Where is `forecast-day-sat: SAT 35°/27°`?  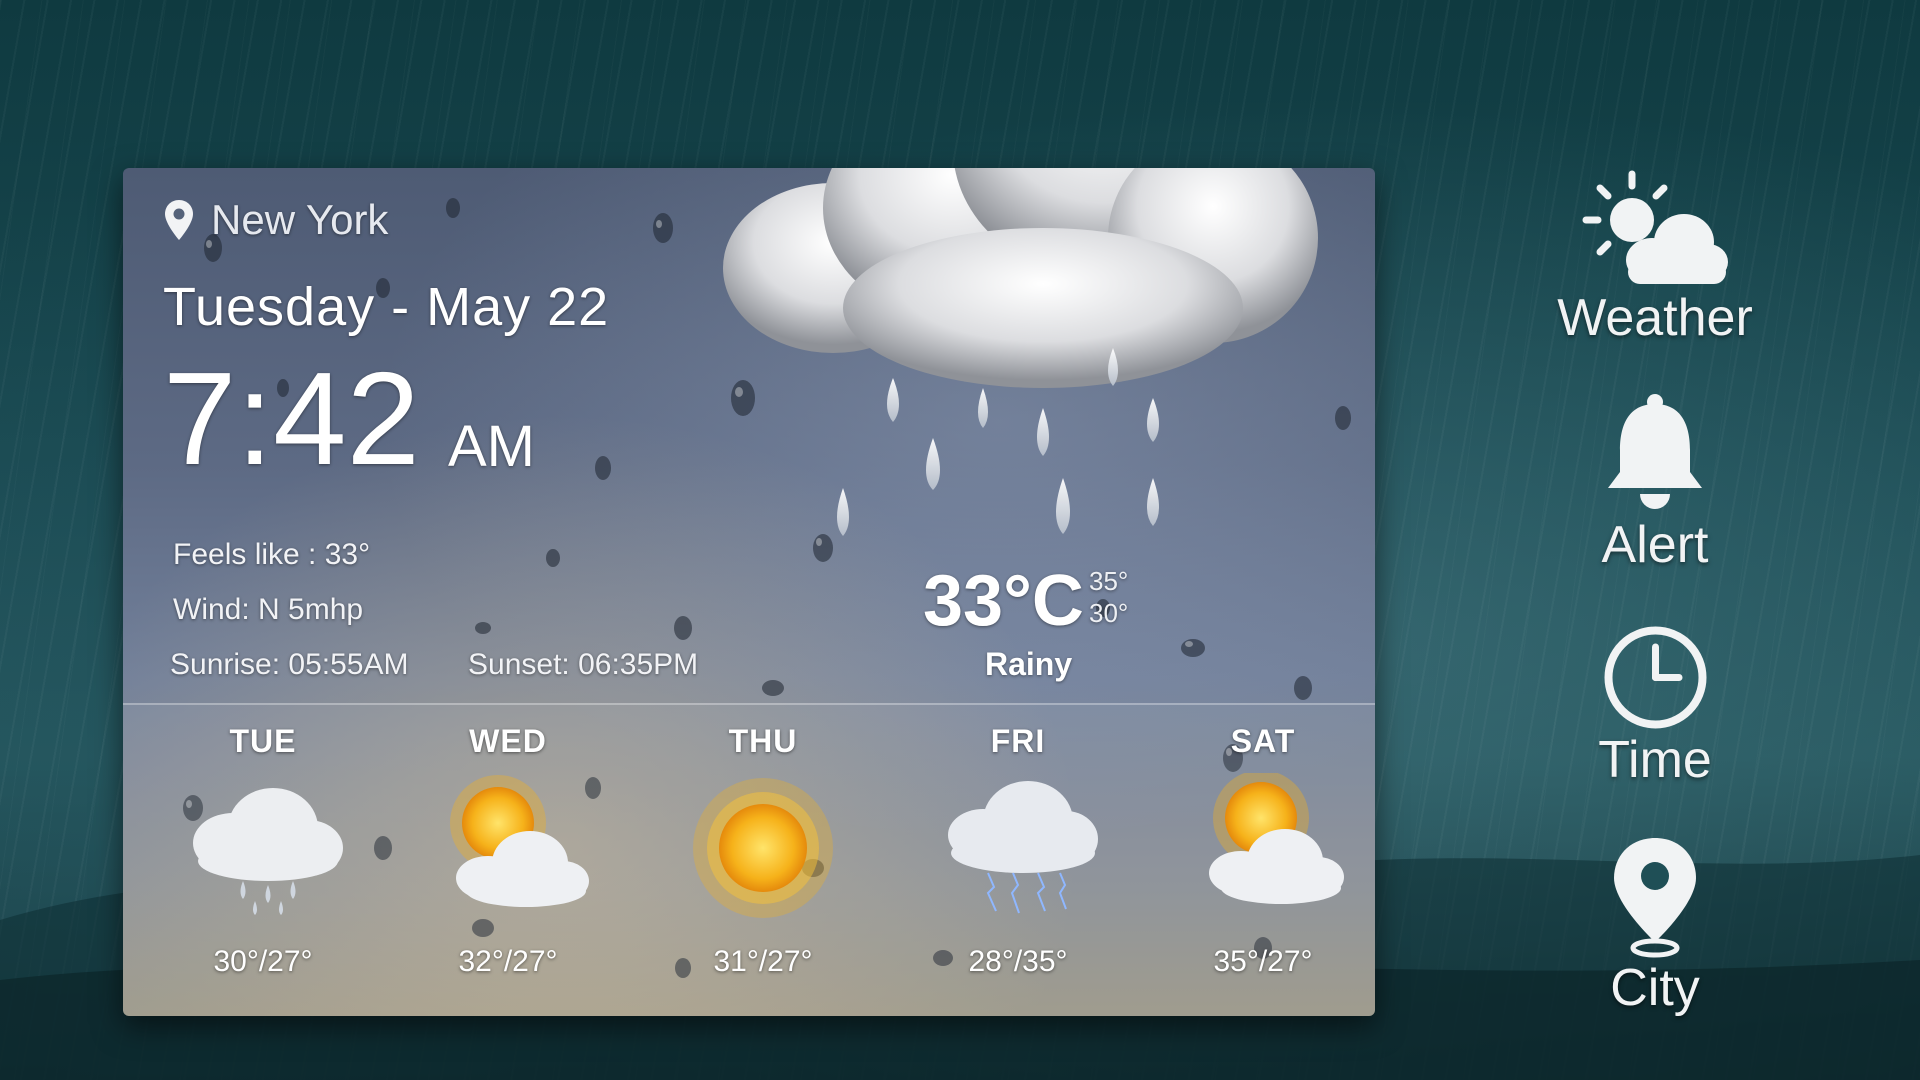
forecast-day-sat: SAT 35°/27° is located at coordinates (1263, 863).